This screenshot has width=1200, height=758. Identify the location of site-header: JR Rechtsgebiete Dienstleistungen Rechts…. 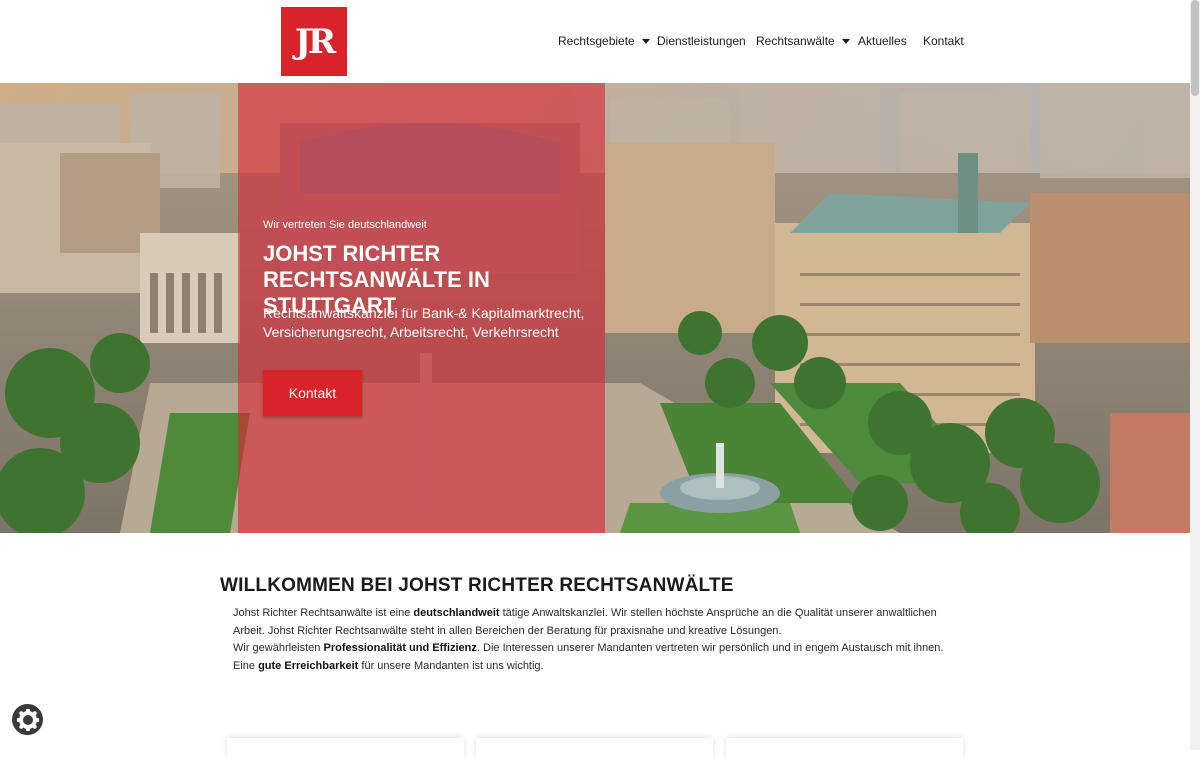
(595, 41).